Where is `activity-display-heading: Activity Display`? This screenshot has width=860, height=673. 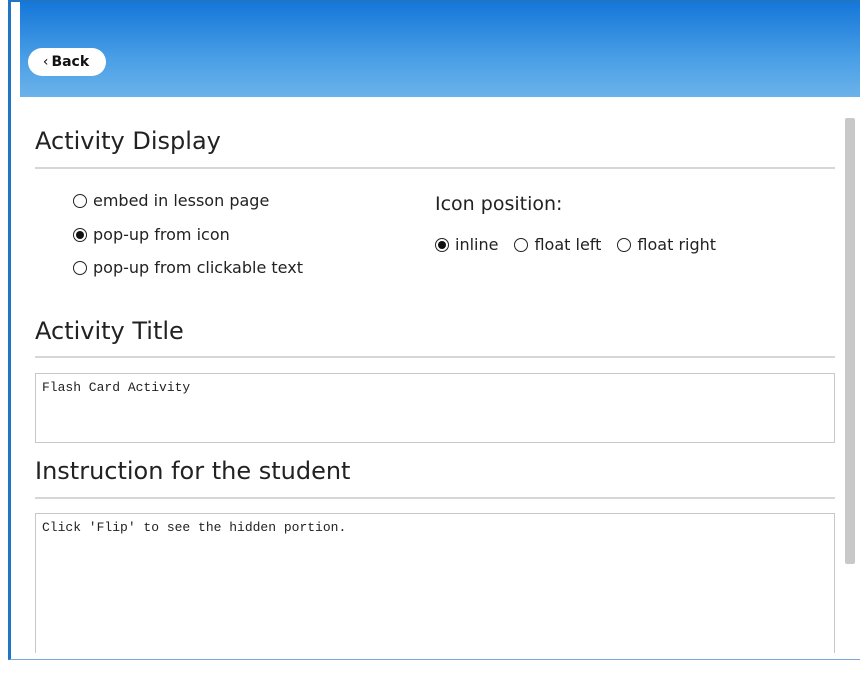 activity-display-heading: Activity Display is located at coordinates (128, 141).